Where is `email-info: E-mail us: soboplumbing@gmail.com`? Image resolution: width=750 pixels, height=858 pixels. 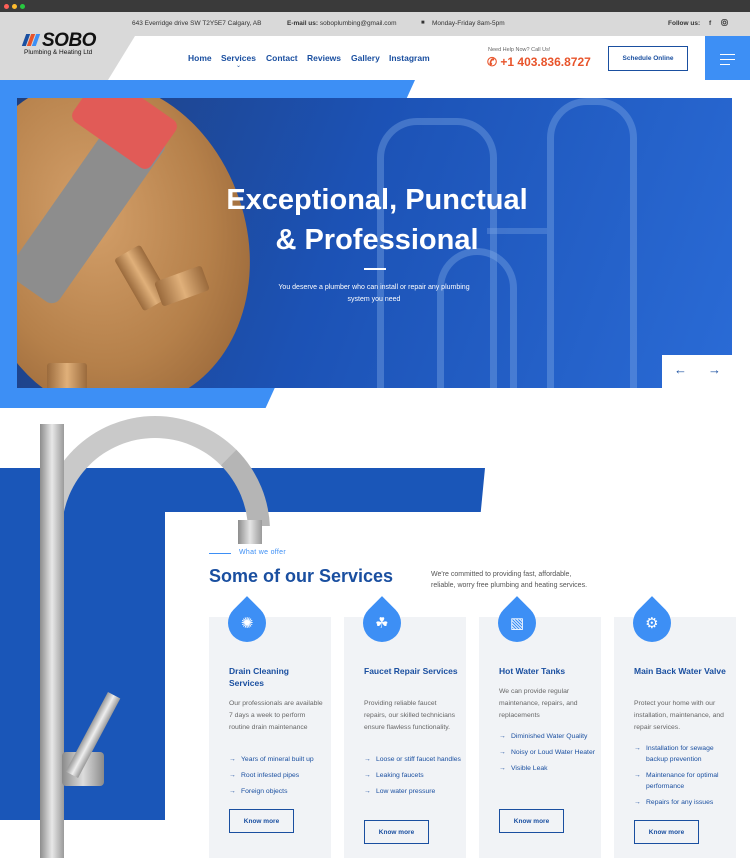 email-info: E-mail us: soboplumbing@gmail.com is located at coordinates (342, 23).